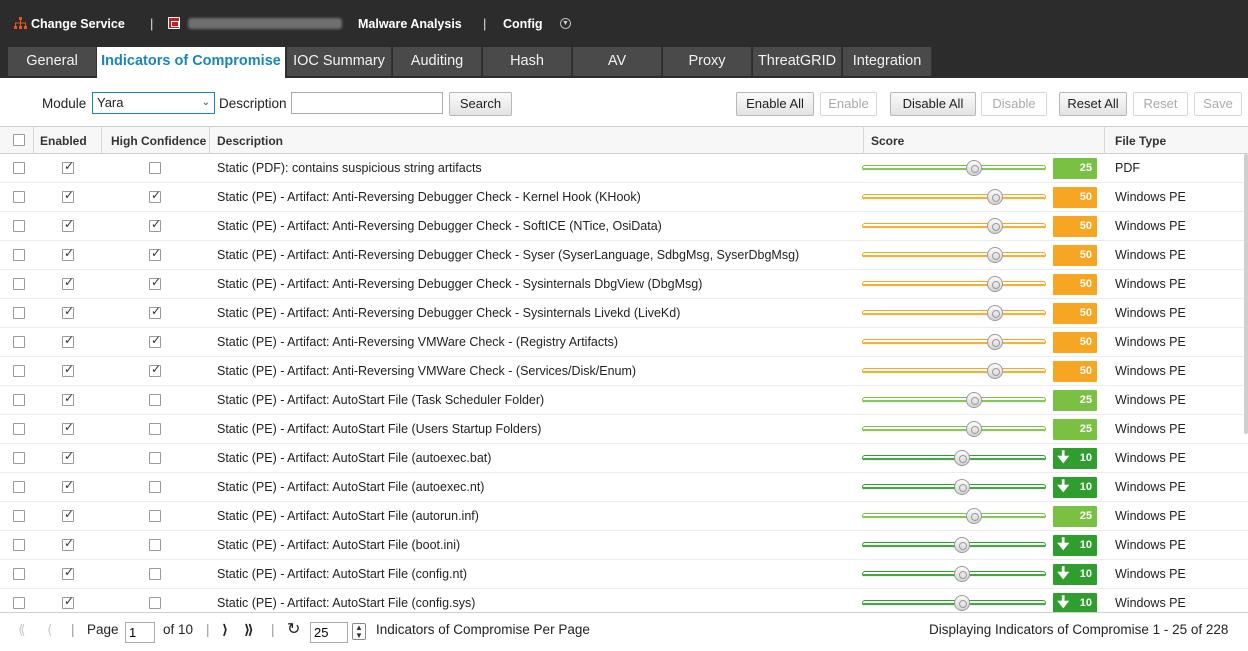 The image size is (1248, 651). What do you see at coordinates (78, 24) in the screenshot?
I see `change-service-link: Change Service` at bounding box center [78, 24].